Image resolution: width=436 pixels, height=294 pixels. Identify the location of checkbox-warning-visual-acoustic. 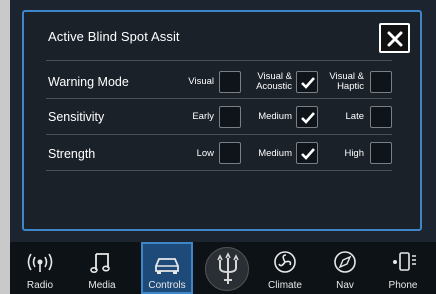
(307, 82).